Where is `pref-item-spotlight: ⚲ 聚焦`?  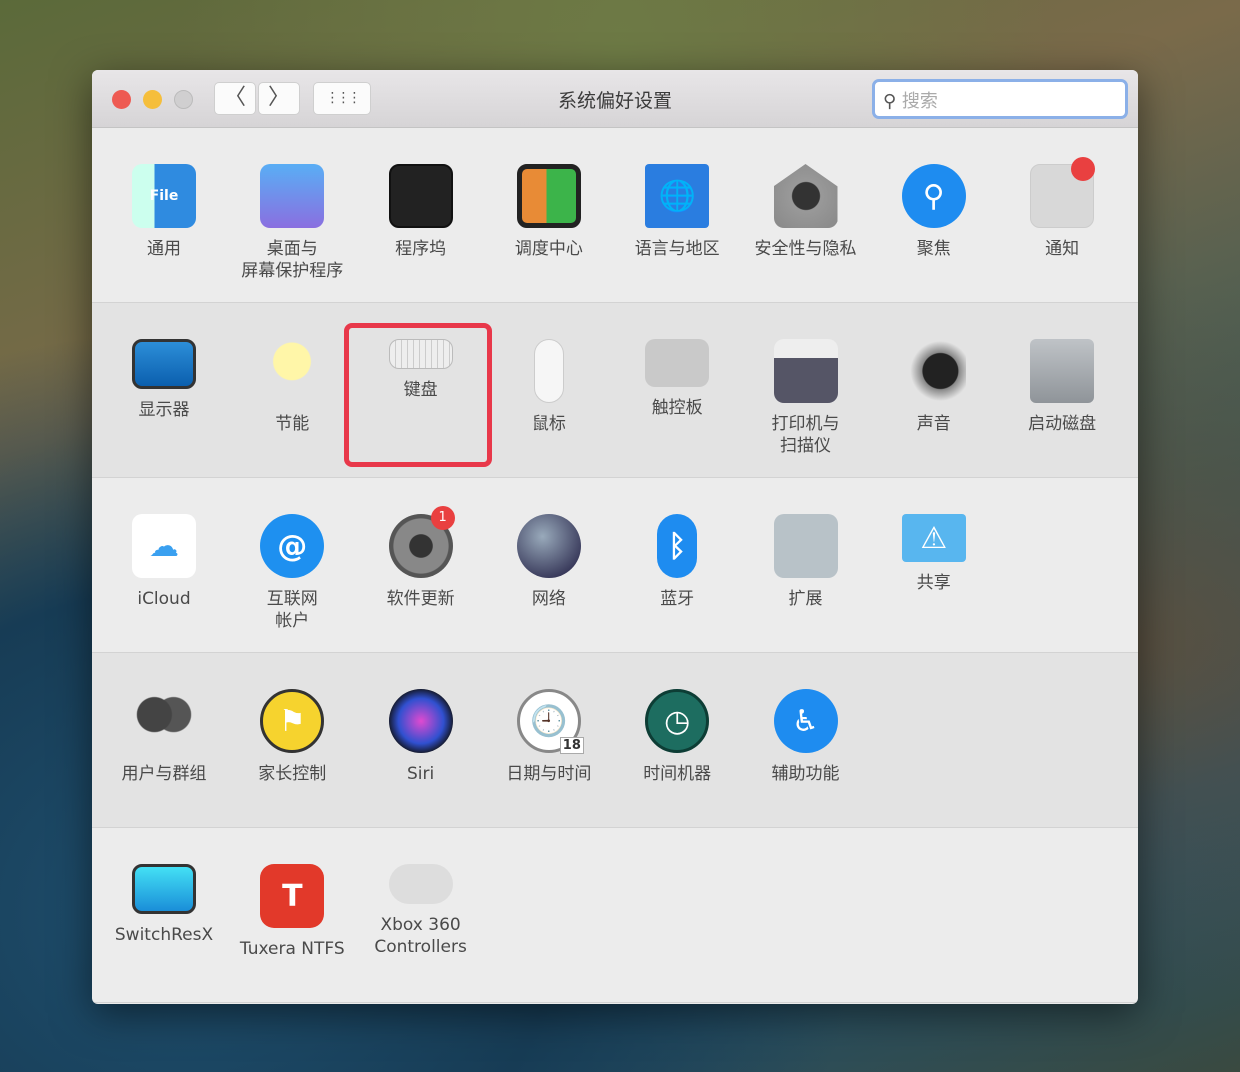 pref-item-spotlight: ⚲ 聚焦 is located at coordinates (934, 209).